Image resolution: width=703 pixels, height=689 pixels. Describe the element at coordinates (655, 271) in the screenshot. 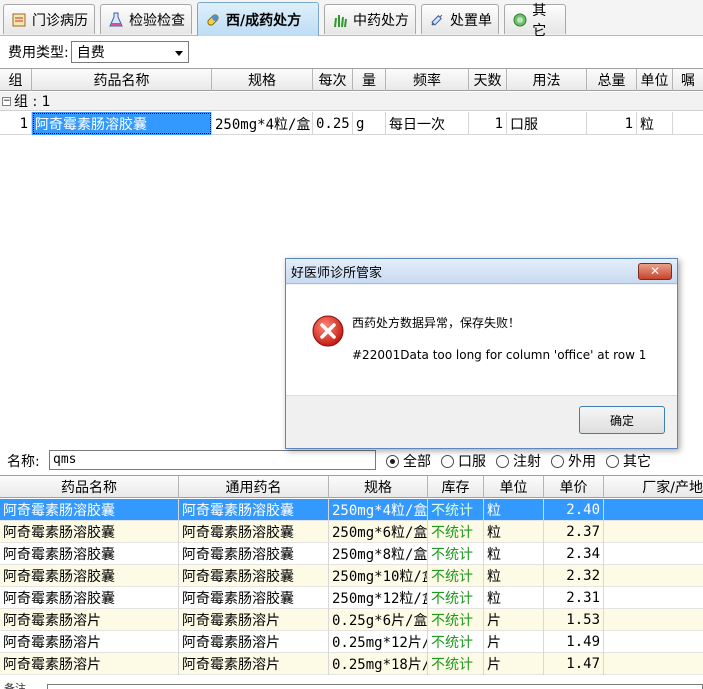

I see `close-button: ✕` at that location.